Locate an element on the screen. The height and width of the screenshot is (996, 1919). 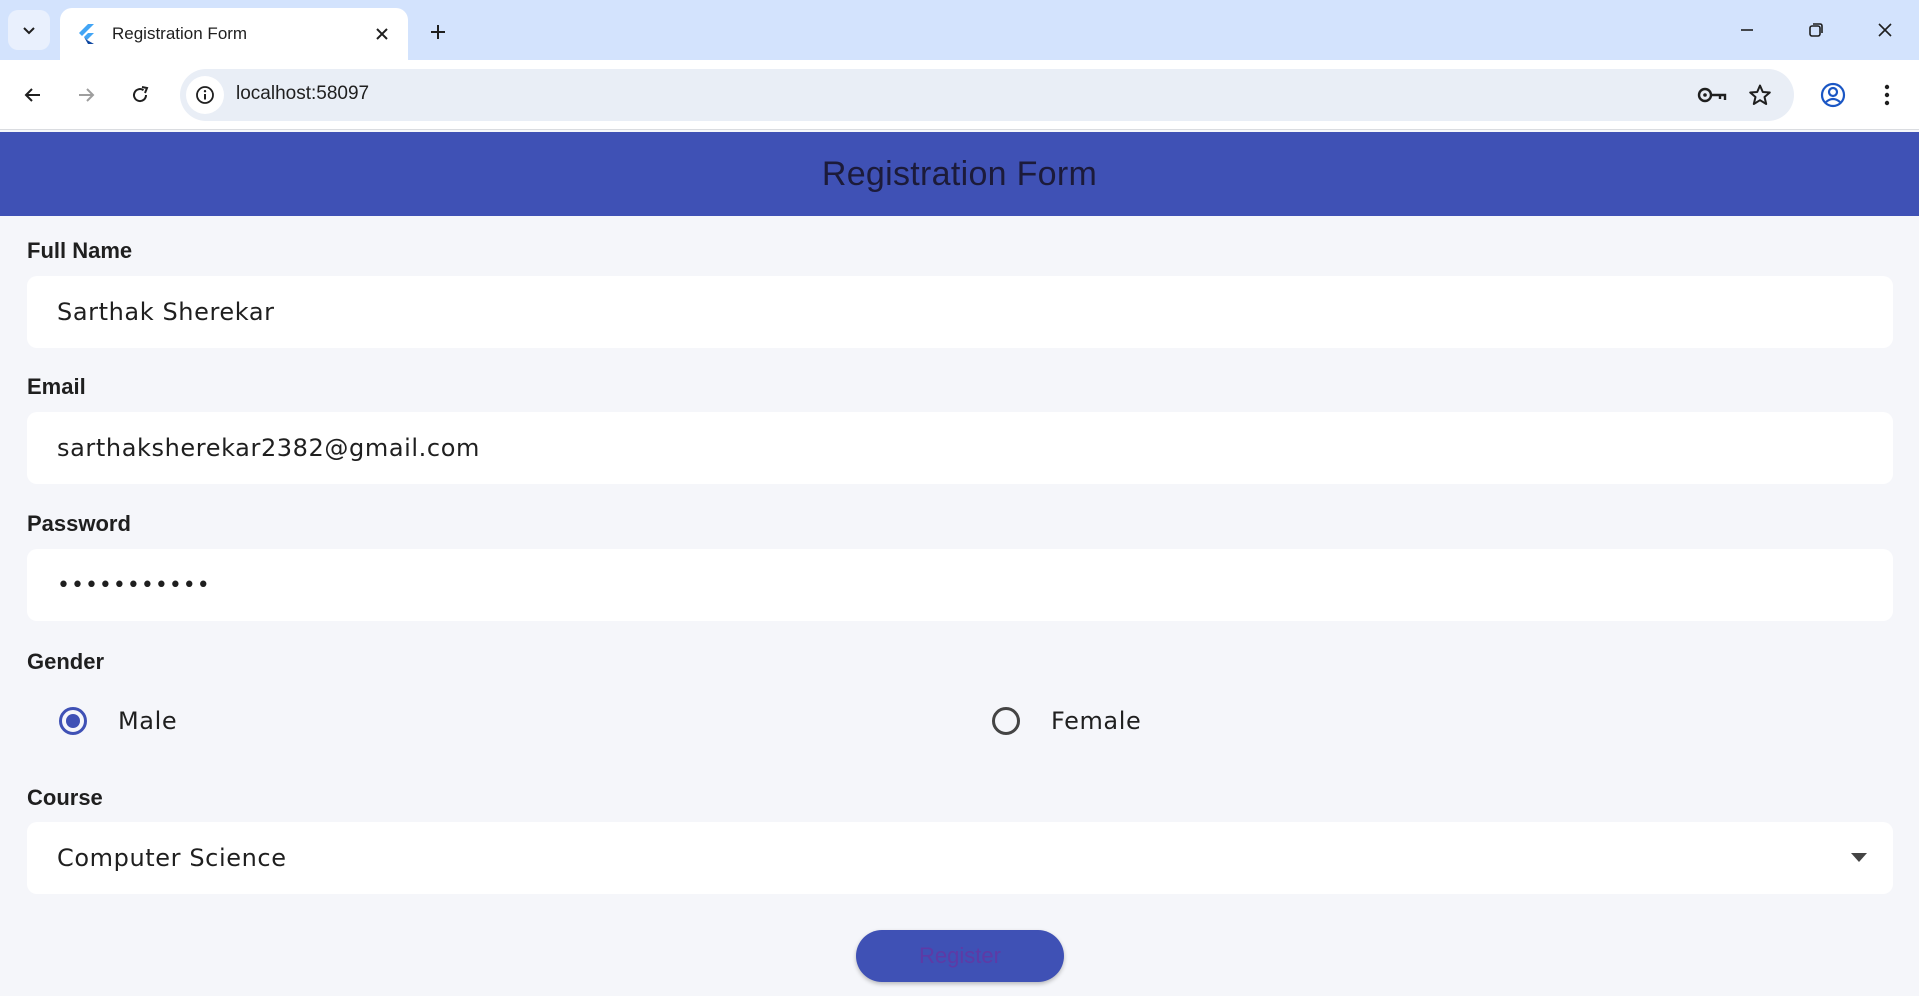
tab-search-button is located at coordinates (29, 30).